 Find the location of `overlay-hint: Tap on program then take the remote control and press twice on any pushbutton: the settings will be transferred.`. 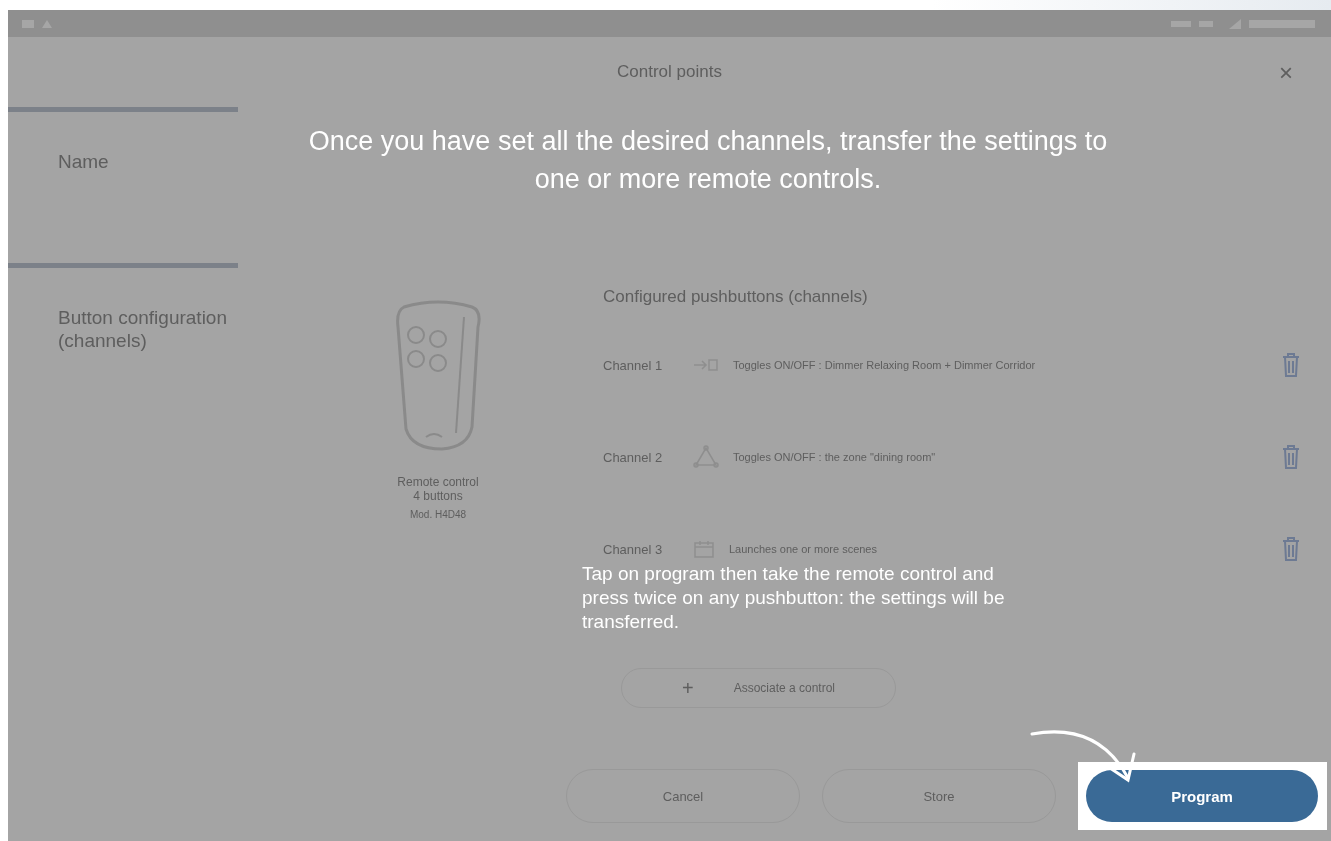

overlay-hint: Tap on program then take the remote control and press twice on any pushbutton: the settings will be transferred. is located at coordinates (794, 598).